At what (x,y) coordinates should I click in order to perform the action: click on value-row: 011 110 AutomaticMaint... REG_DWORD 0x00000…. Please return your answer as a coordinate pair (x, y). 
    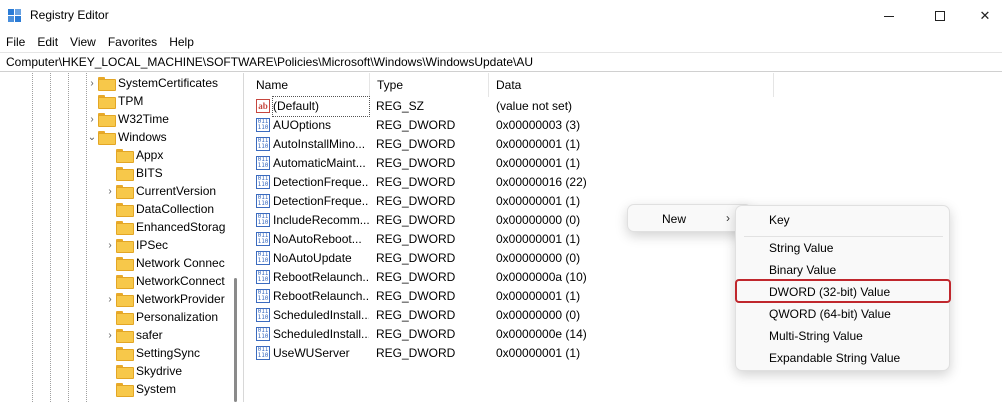
    Looking at the image, I should click on (625, 163).